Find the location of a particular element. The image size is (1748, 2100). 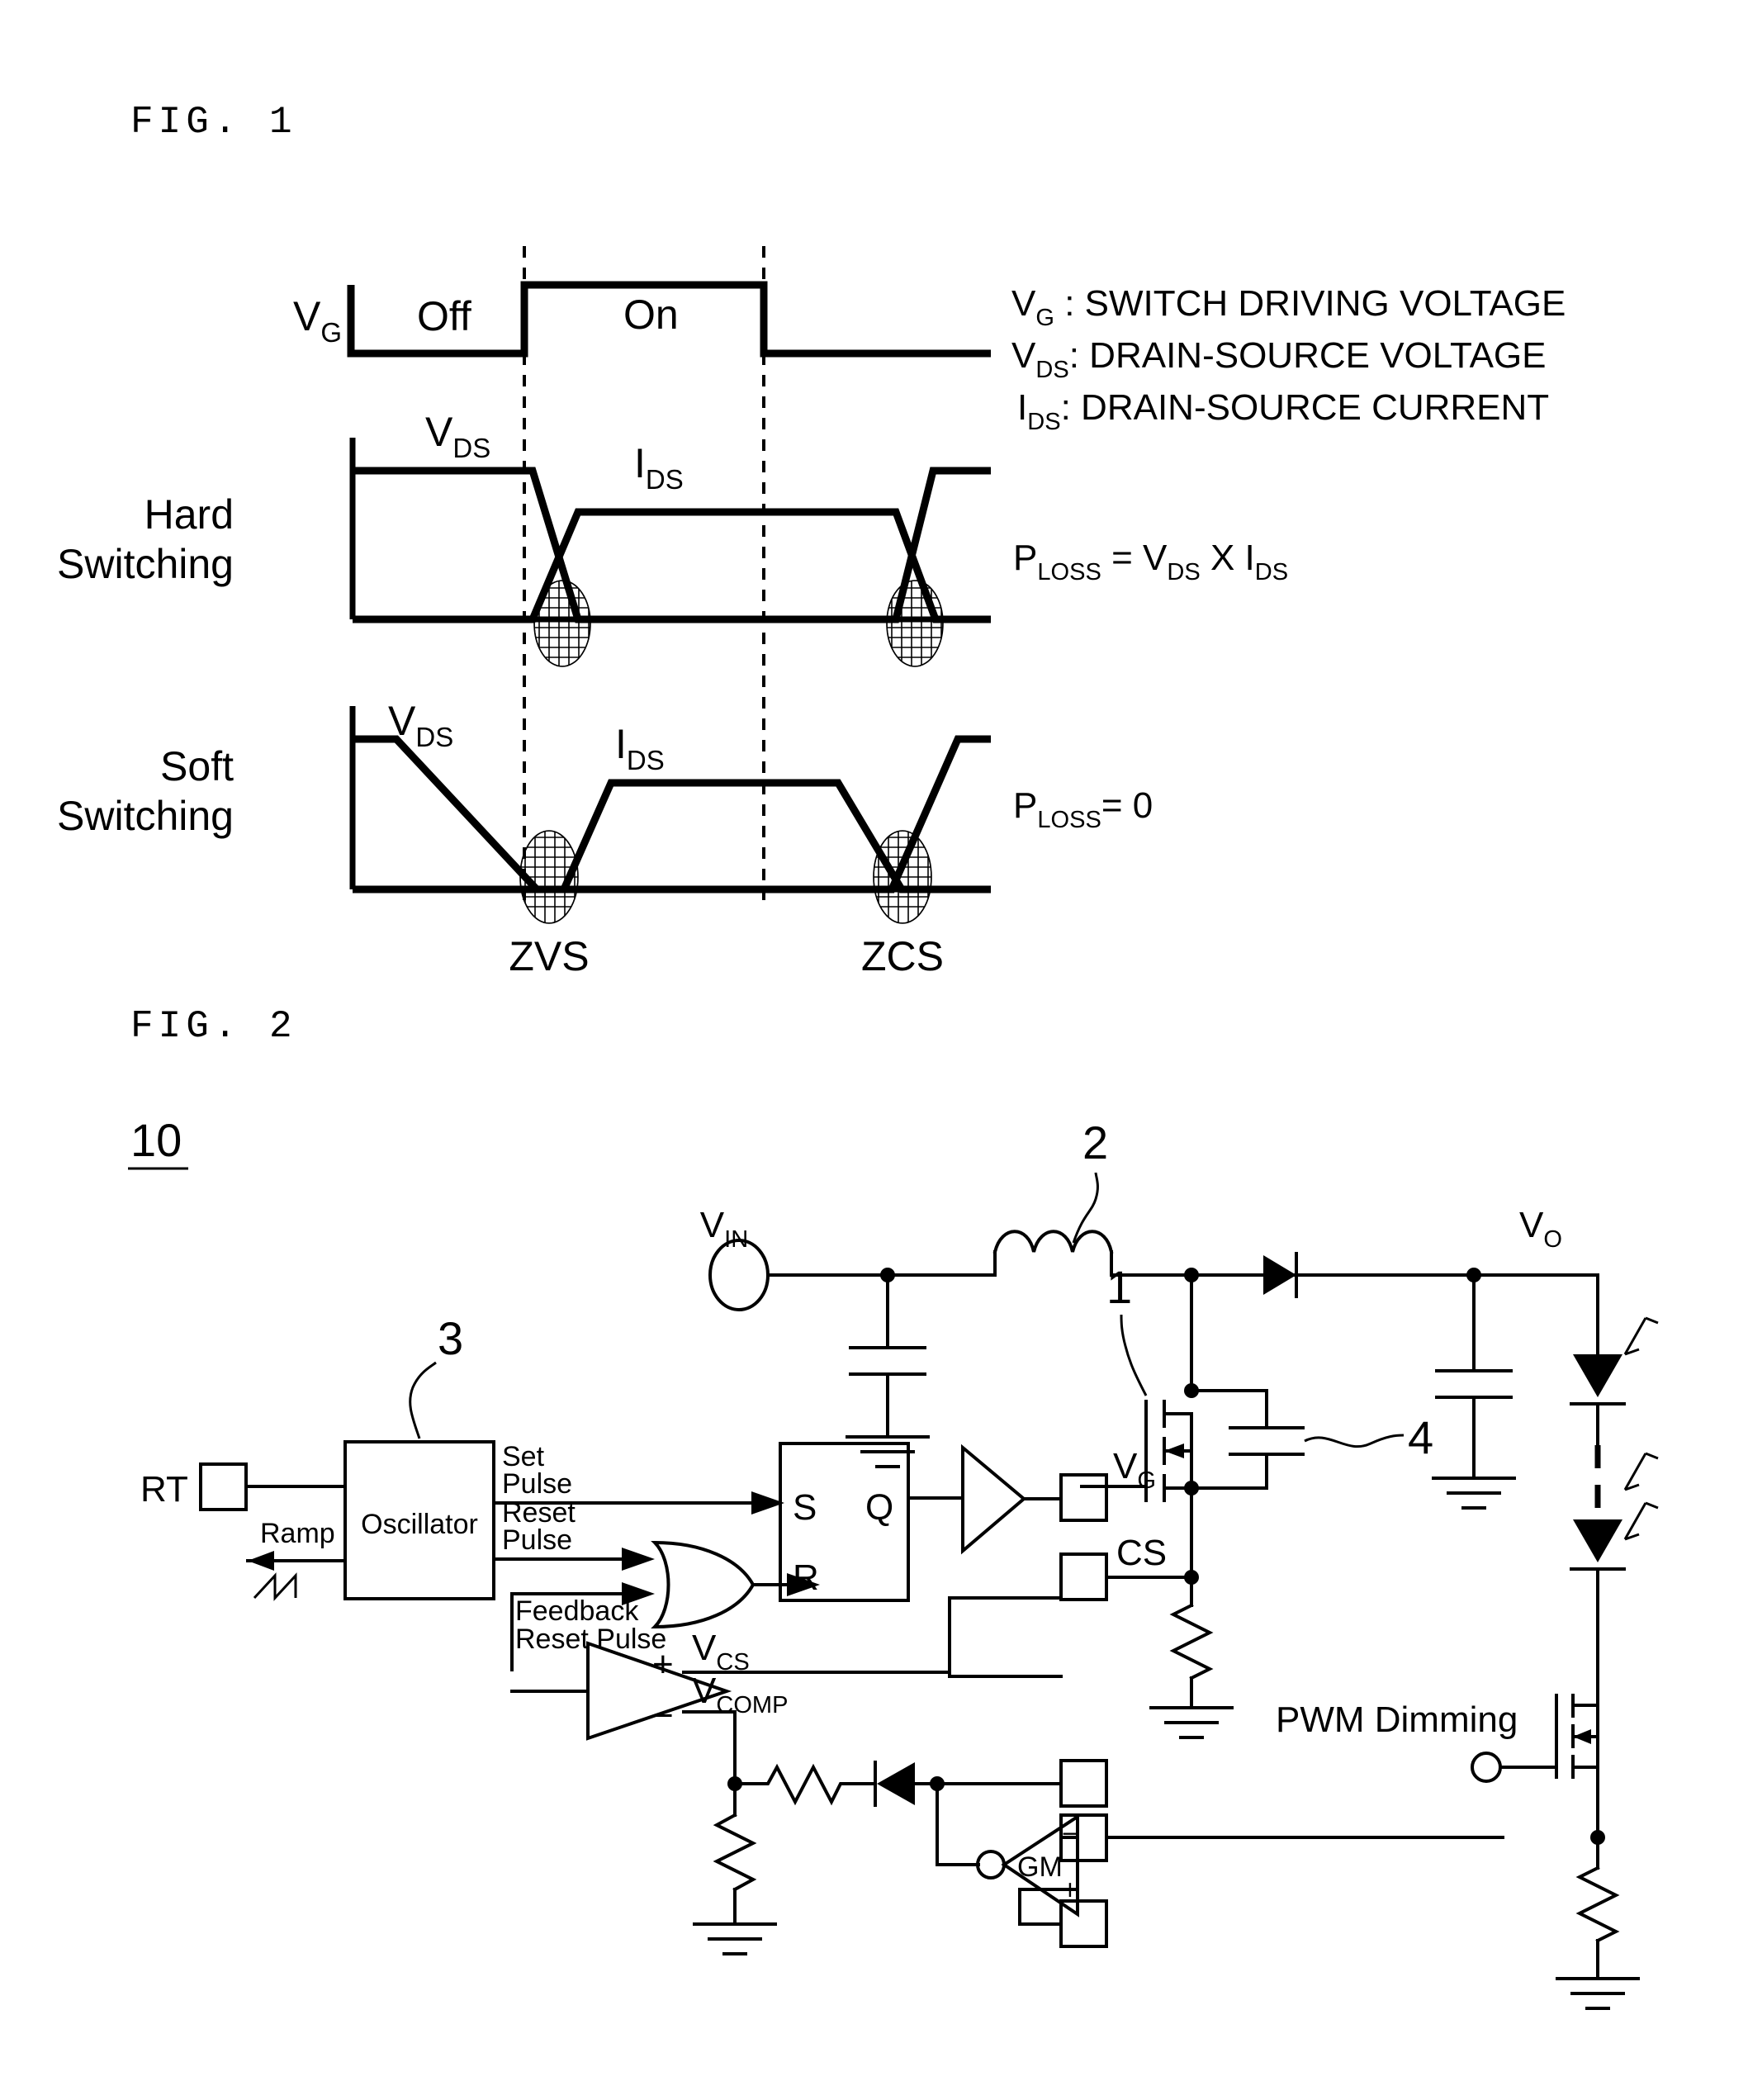

fig1-label: FIG. 1 is located at coordinates (213, 122).